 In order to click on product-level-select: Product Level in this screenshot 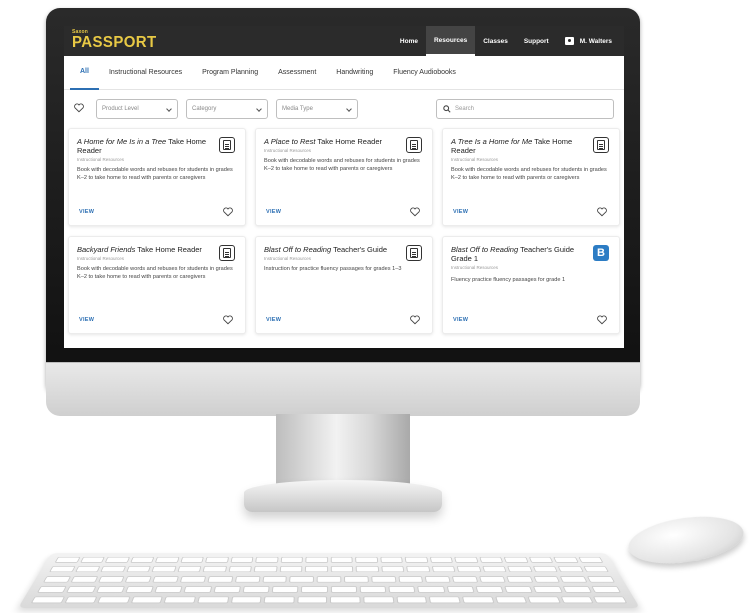, I will do `click(137, 109)`.